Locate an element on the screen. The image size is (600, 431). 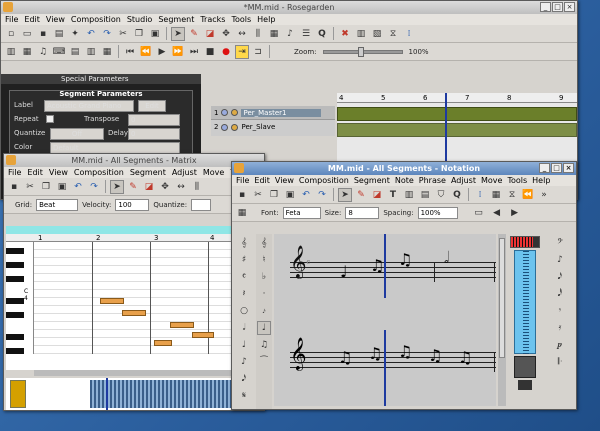
fill-icon: ▦ is located at coordinates (242, 213).